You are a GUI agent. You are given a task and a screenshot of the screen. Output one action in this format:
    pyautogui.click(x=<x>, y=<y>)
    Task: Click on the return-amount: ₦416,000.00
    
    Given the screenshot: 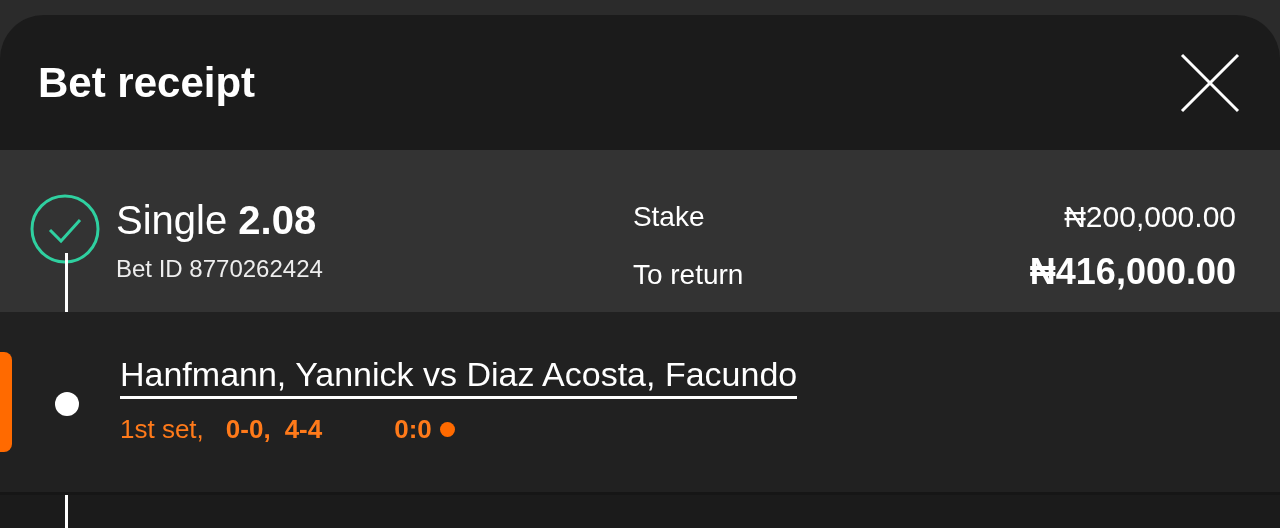 What is the action you would take?
    pyautogui.click(x=1132, y=272)
    